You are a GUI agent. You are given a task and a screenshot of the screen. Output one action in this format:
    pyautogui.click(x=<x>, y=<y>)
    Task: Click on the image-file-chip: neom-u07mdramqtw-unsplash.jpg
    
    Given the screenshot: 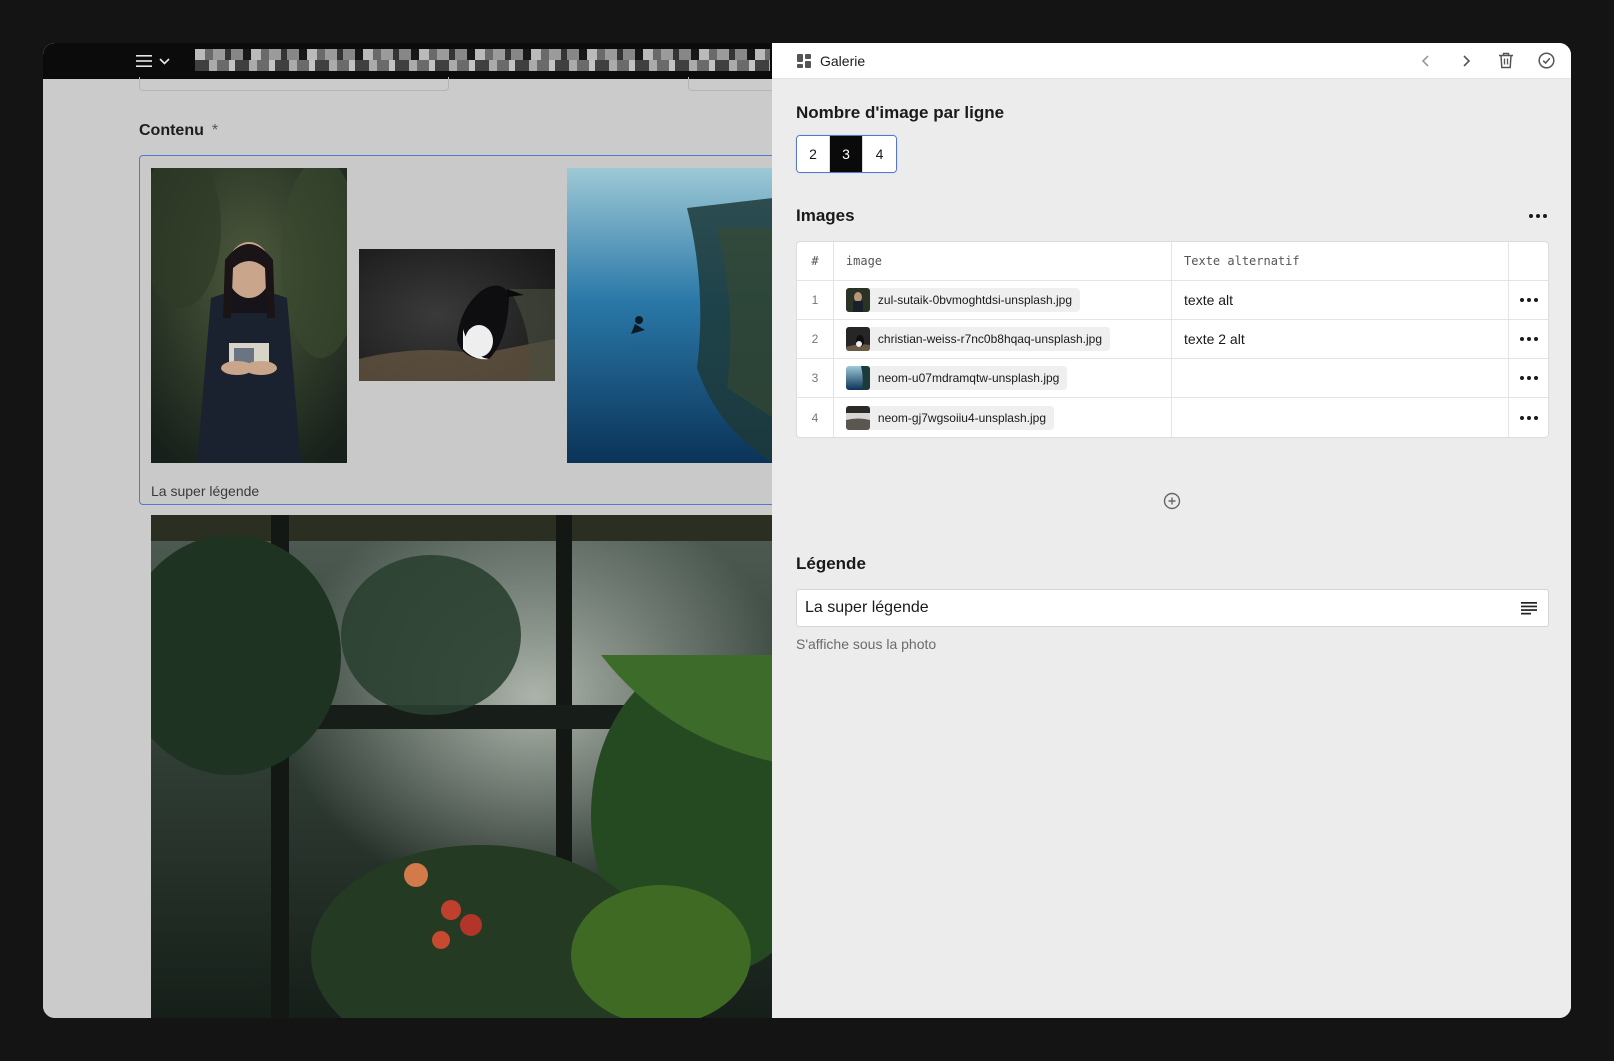 What is the action you would take?
    pyautogui.click(x=956, y=378)
    